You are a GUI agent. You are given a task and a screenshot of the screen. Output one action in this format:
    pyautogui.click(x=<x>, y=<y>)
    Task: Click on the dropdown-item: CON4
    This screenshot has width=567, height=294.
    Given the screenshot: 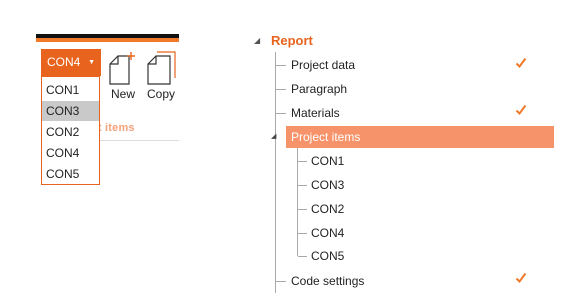 What is the action you would take?
    pyautogui.click(x=70, y=153)
    